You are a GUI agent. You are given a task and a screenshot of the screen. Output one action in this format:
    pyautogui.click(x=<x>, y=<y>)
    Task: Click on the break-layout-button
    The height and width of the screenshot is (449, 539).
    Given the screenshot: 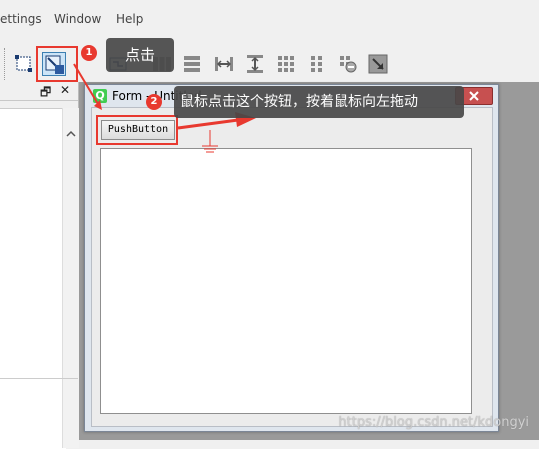 What is the action you would take?
    pyautogui.click(x=348, y=64)
    